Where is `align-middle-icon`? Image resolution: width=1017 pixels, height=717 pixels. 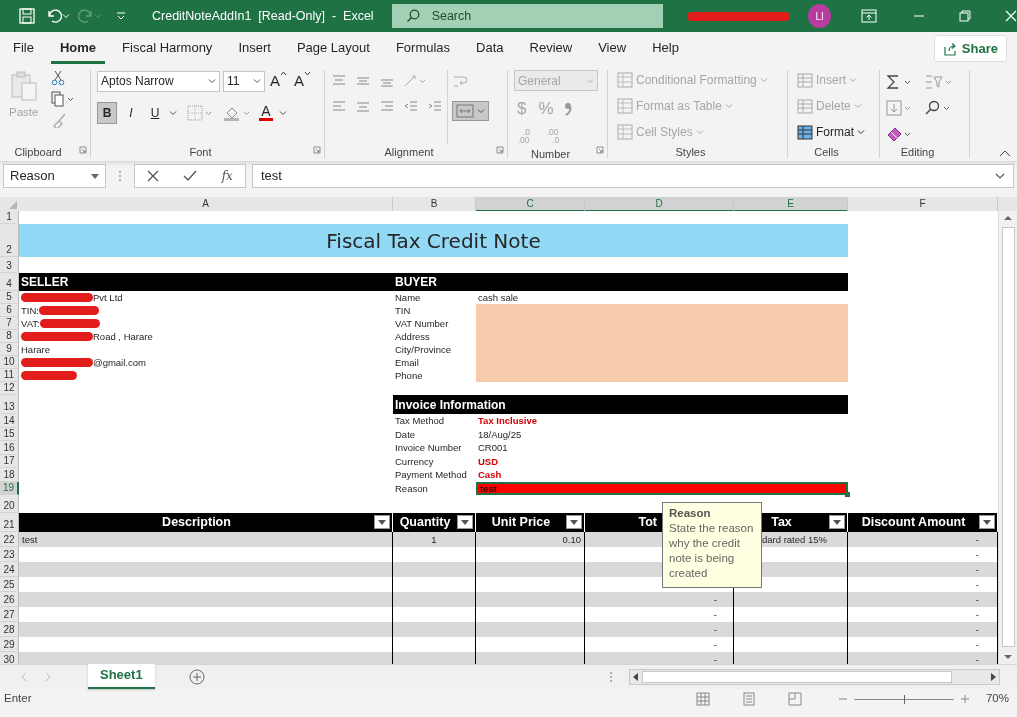 align-middle-icon is located at coordinates (363, 81).